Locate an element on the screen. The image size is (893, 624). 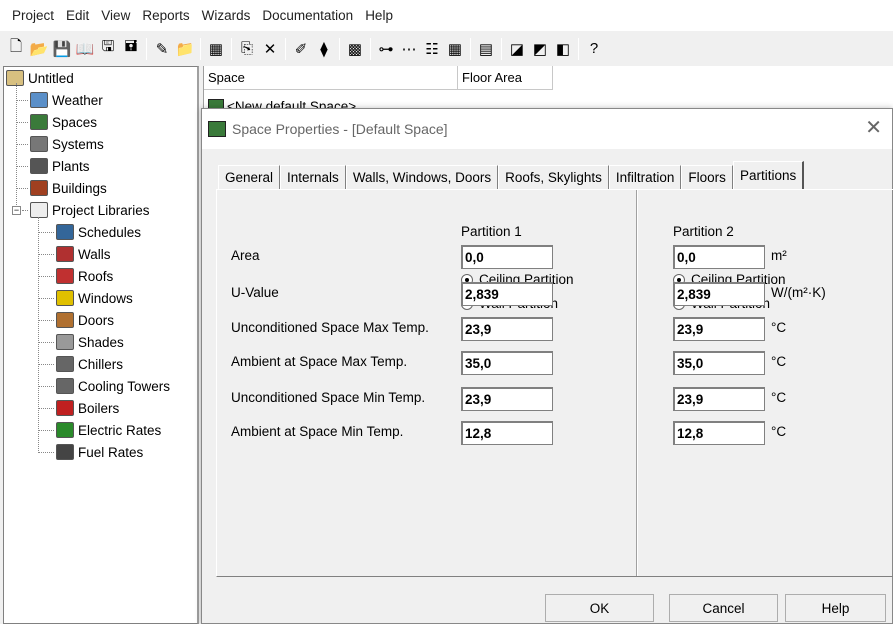
column-space: Space is located at coordinates (331, 78).